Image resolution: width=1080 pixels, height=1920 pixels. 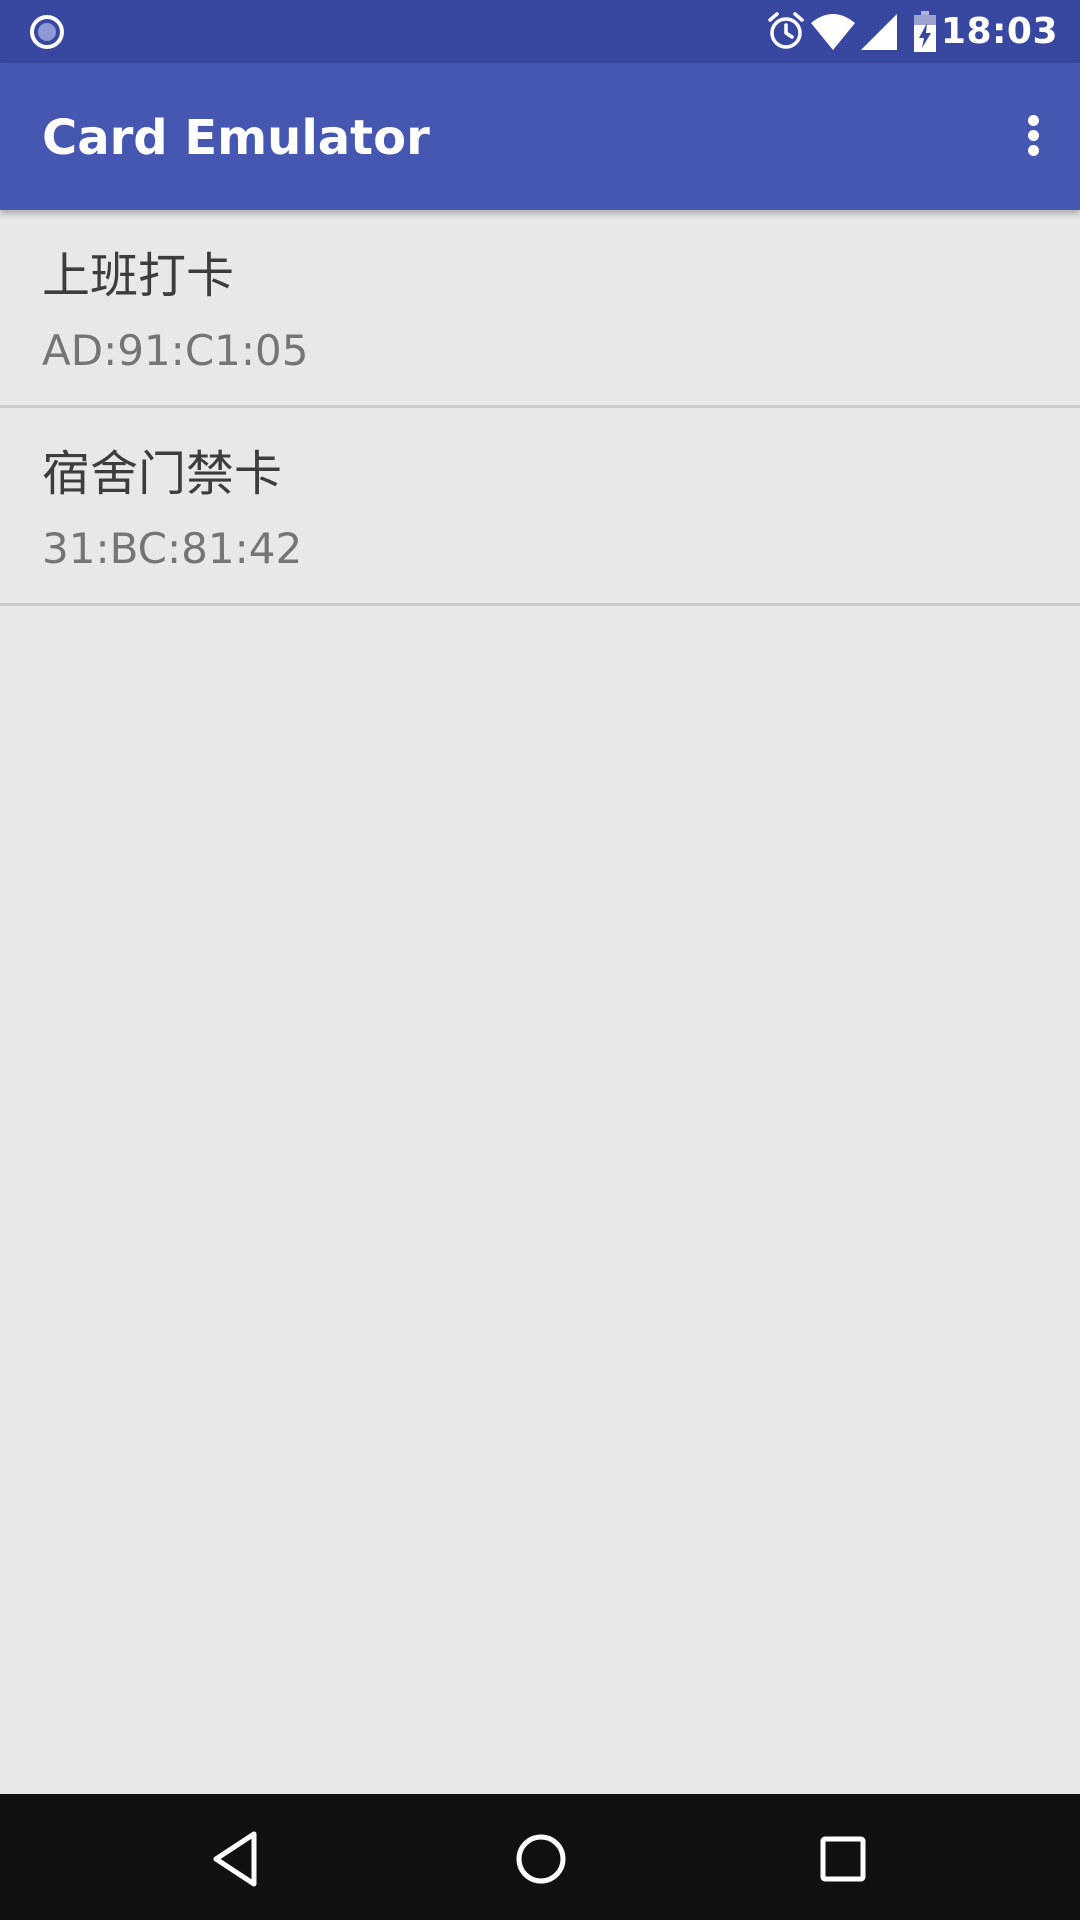 I want to click on home-icon, so click(x=541, y=1859).